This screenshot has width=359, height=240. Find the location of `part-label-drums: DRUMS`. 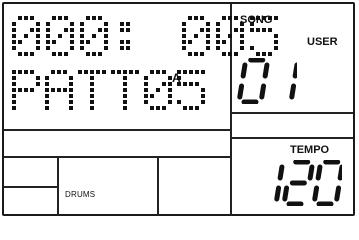

part-label-drums: DRUMS is located at coordinates (80, 194).